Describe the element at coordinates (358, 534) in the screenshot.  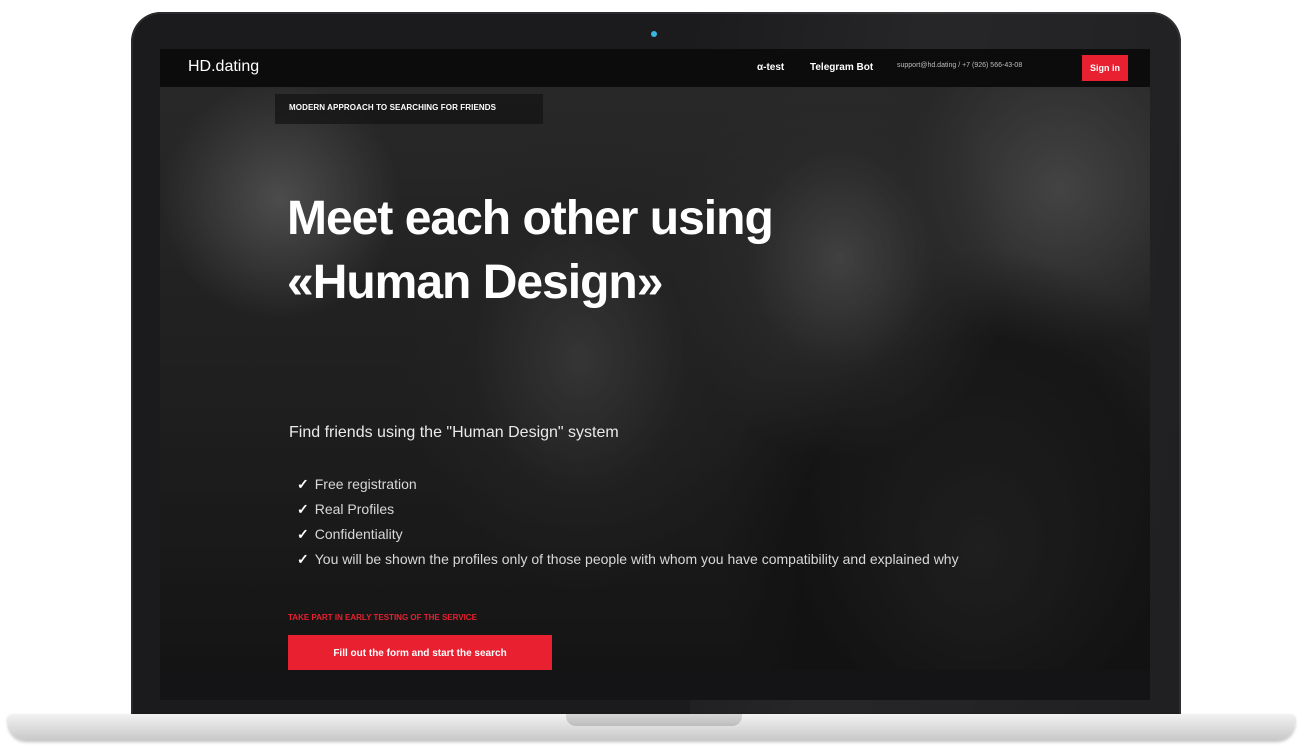
I see `feature-text: Confidentiality` at that location.